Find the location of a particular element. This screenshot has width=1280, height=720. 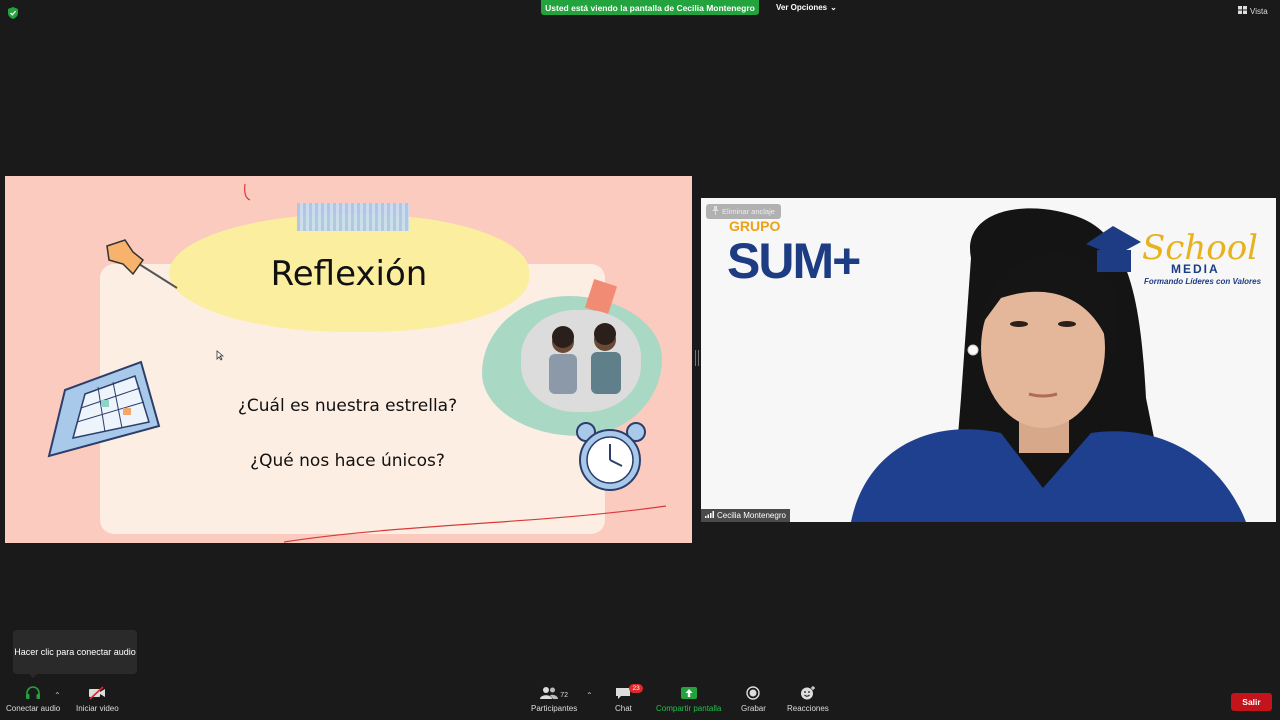

record-label: Grabar is located at coordinates (753, 708).